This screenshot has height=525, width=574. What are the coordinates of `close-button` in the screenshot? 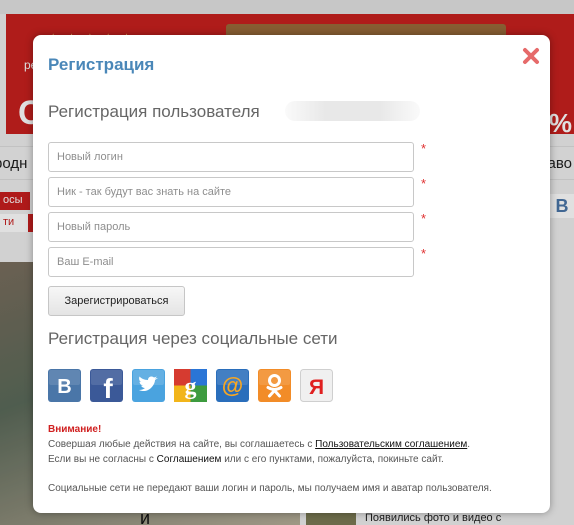 It's located at (531, 56).